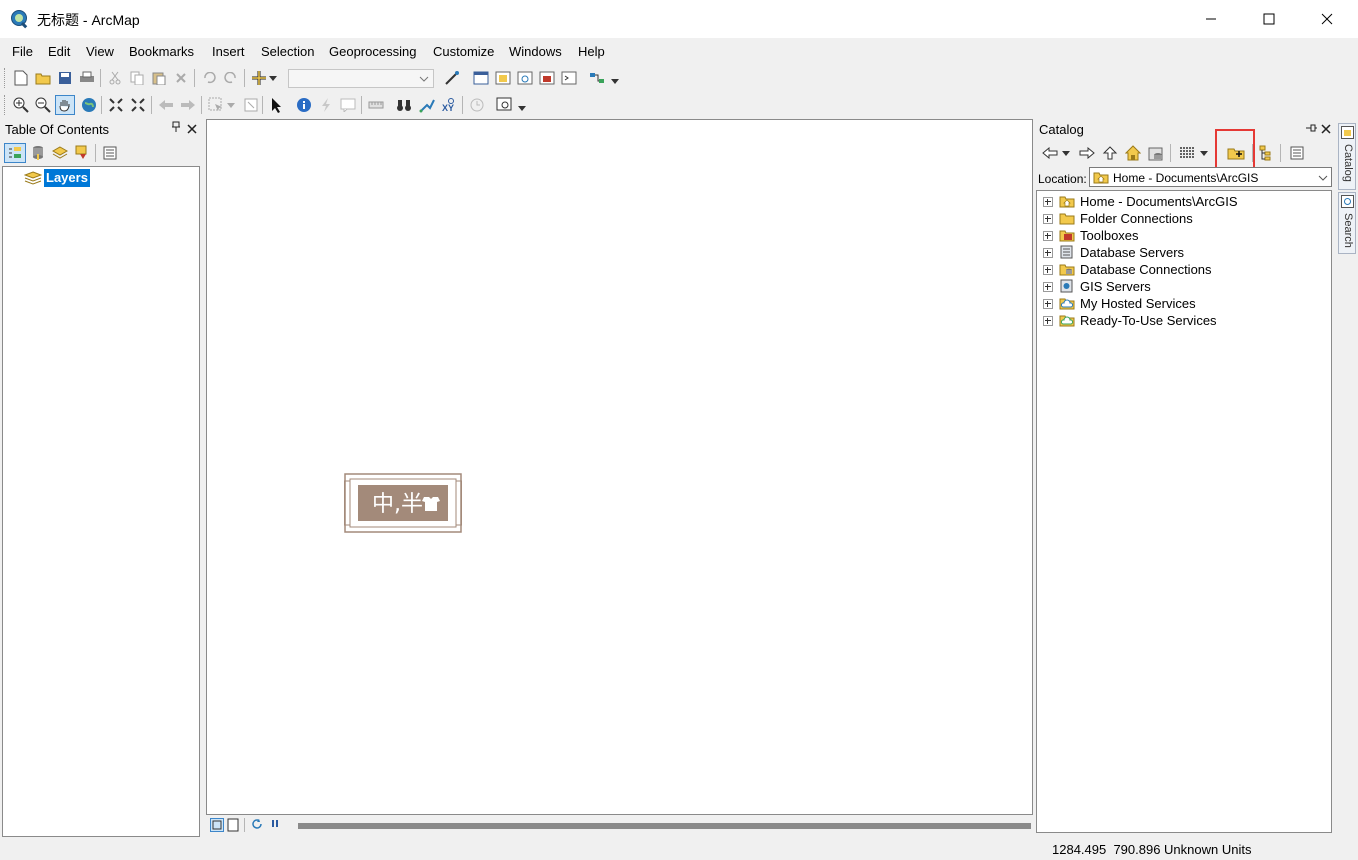 The image size is (1358, 860). What do you see at coordinates (463, 51) in the screenshot?
I see `menu-customize: Customize` at bounding box center [463, 51].